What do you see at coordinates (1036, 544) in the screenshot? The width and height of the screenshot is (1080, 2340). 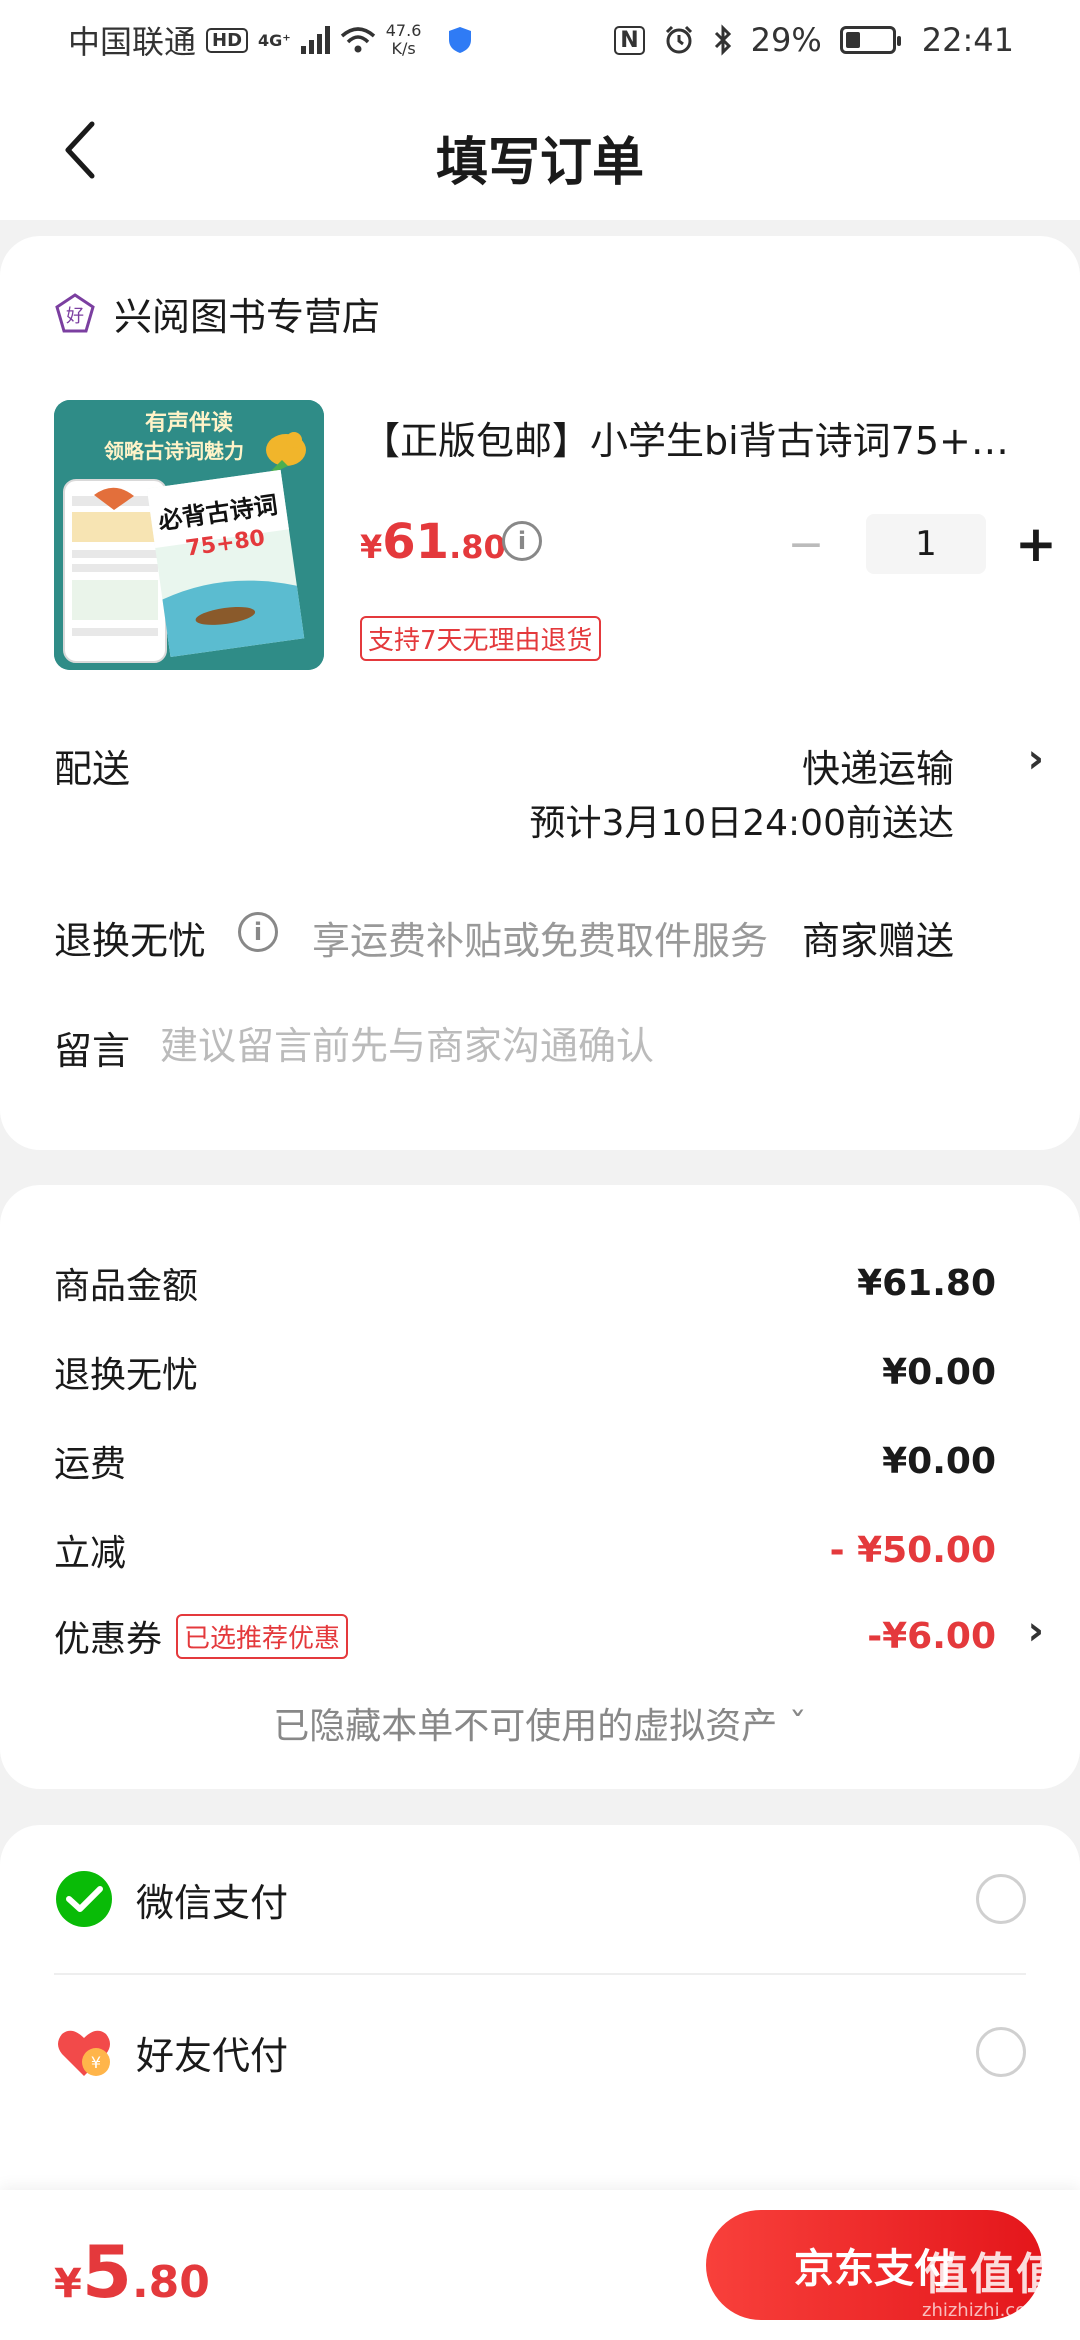 I see `quantity-plus-button: +` at bounding box center [1036, 544].